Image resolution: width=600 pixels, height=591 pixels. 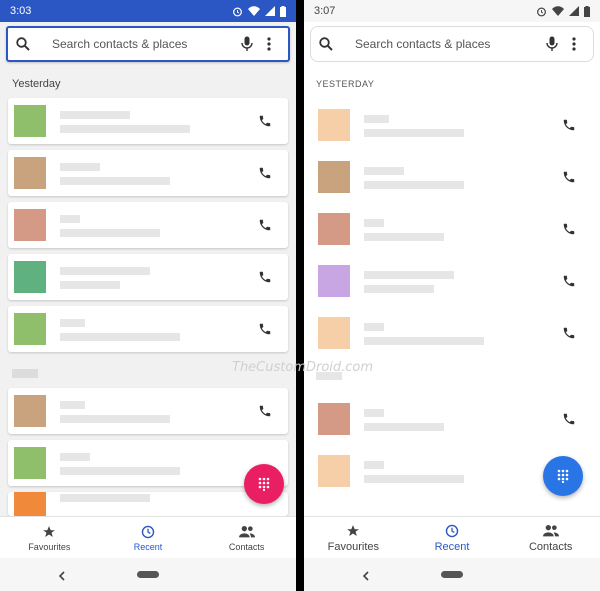 I want to click on bottom-navigation: Favourites Recent Contacts, so click(x=148, y=537).